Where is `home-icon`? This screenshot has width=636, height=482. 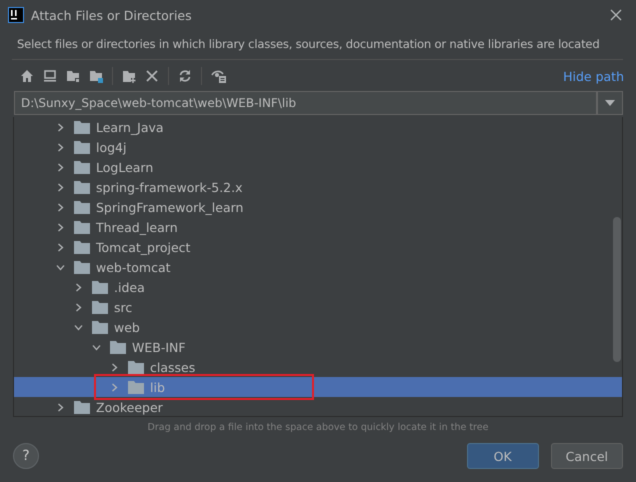 home-icon is located at coordinates (27, 76).